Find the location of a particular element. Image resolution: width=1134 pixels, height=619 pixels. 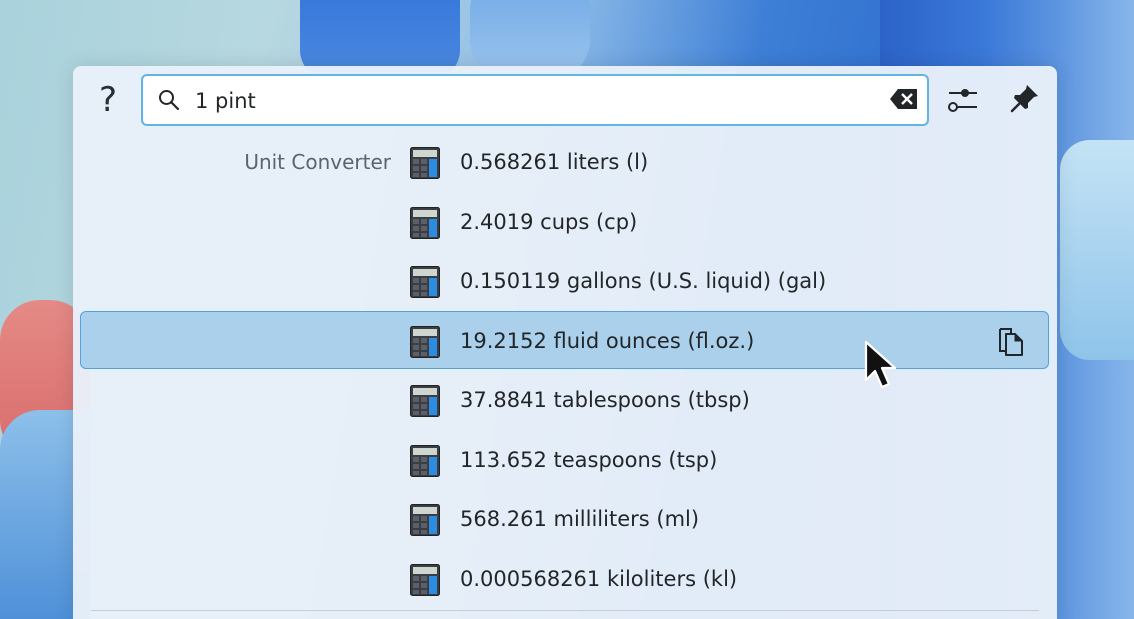

search-box is located at coordinates (535, 100).